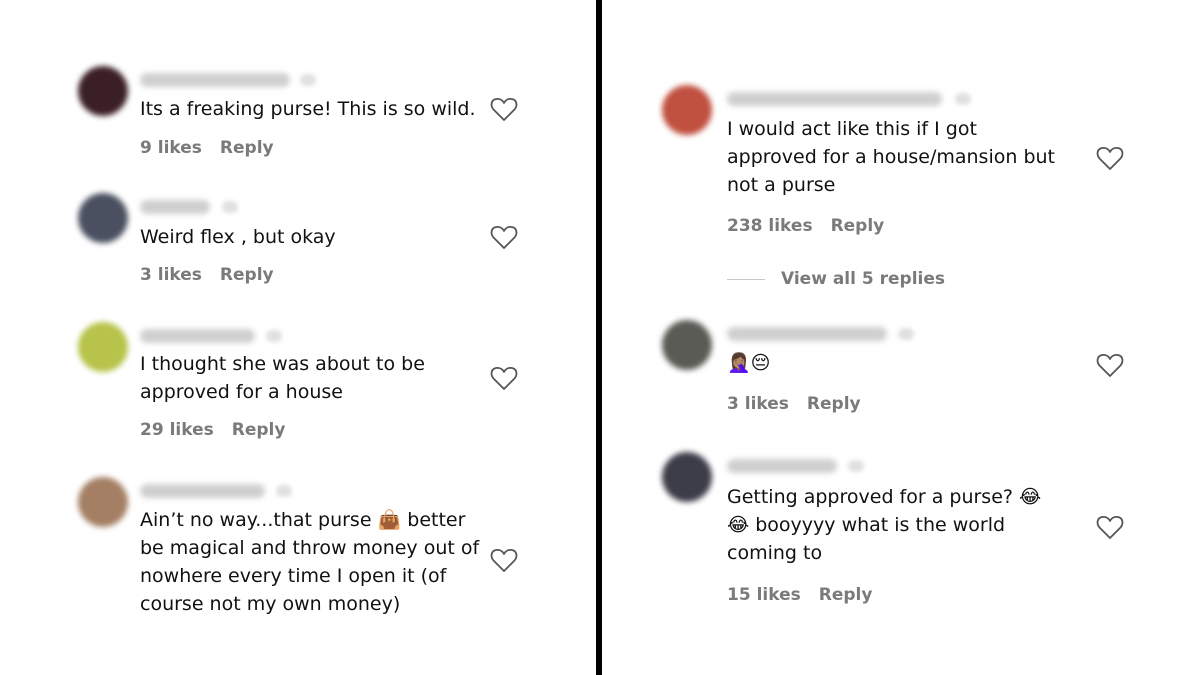 This screenshot has height=675, width=1200. Describe the element at coordinates (221, 430) in the screenshot. I see `comment-meta: 29 likes Reply` at that location.